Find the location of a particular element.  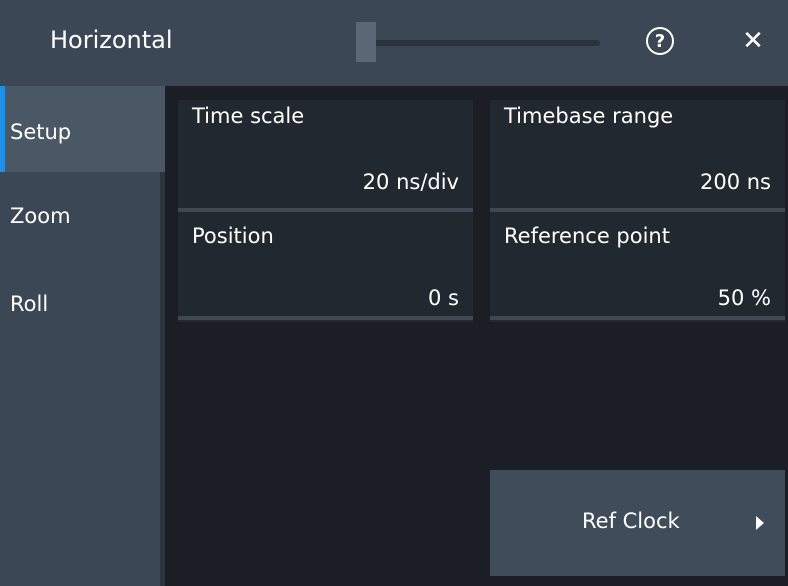

active-tab-indicator is located at coordinates (2, 129).